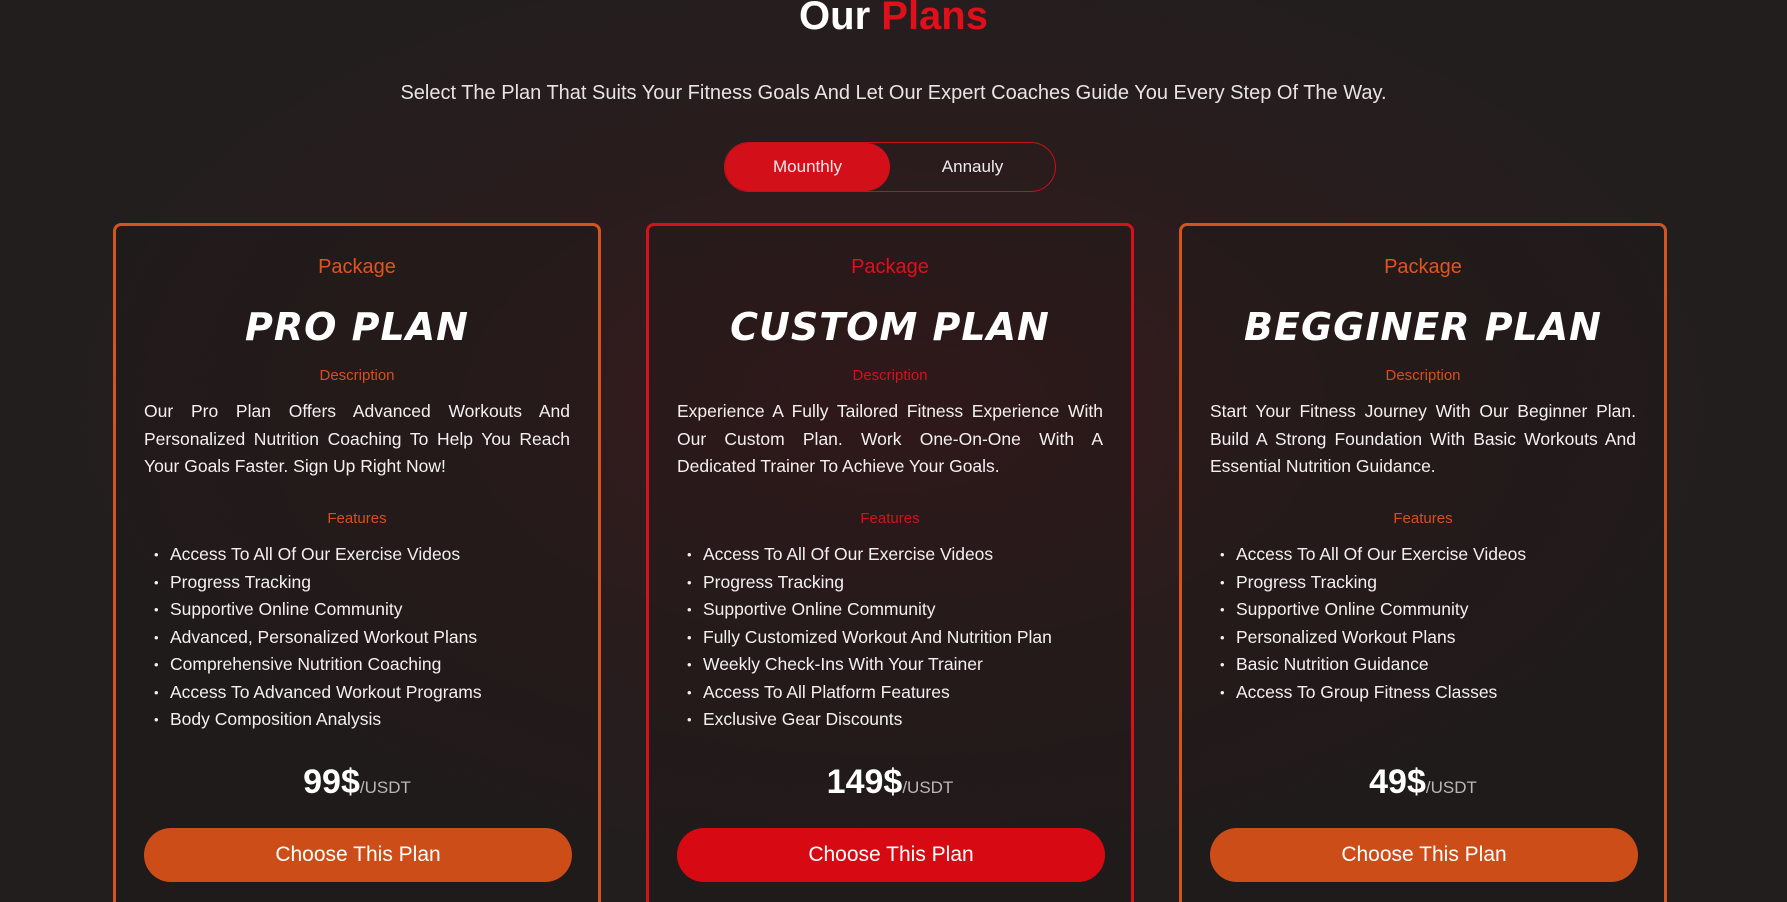  Describe the element at coordinates (1397, 782) in the screenshot. I see `price-amount: 49$` at that location.